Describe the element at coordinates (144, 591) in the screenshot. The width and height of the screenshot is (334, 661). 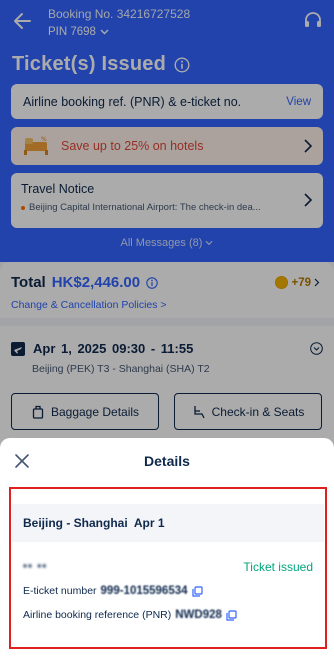
I see `eticket-value: 999-1015596534` at that location.